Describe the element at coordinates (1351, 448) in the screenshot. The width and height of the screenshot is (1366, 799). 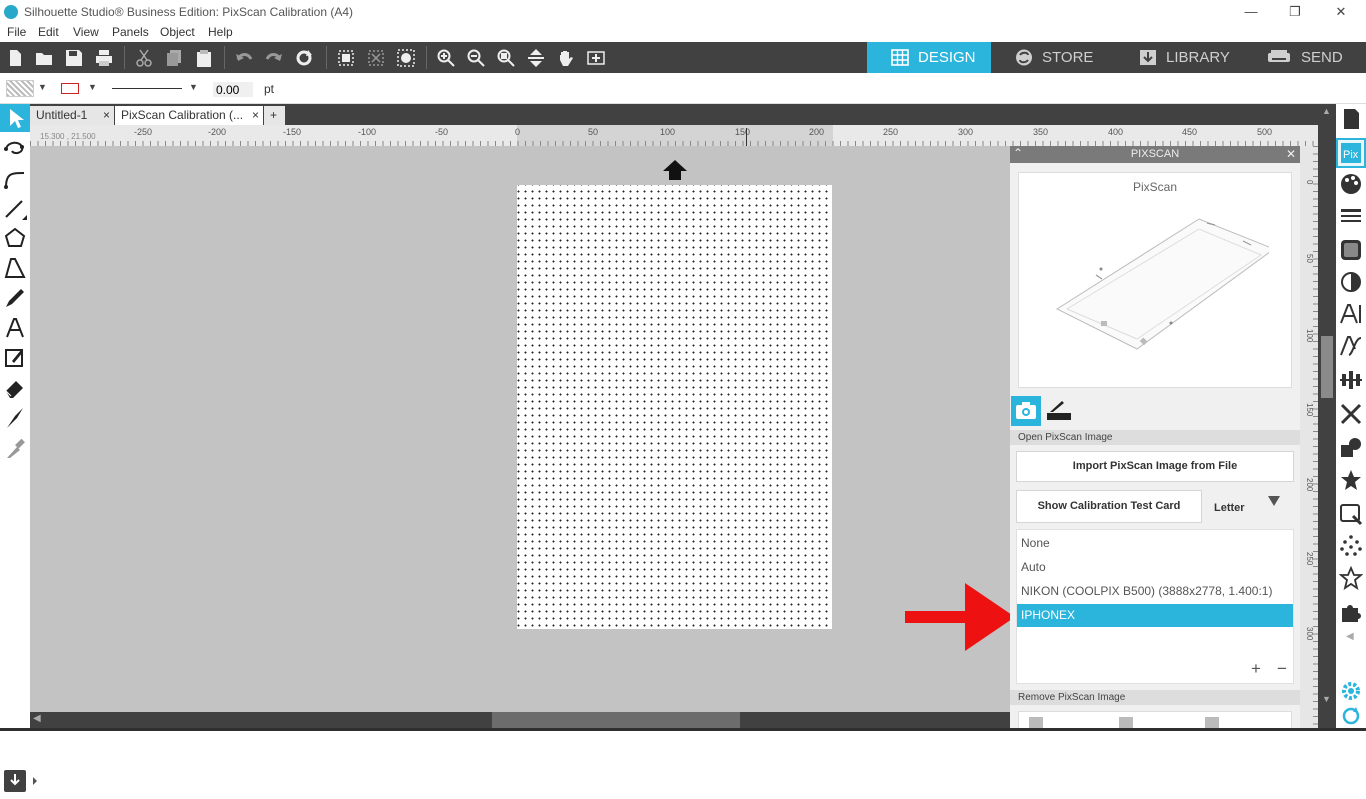
I see `replicate-icon` at that location.